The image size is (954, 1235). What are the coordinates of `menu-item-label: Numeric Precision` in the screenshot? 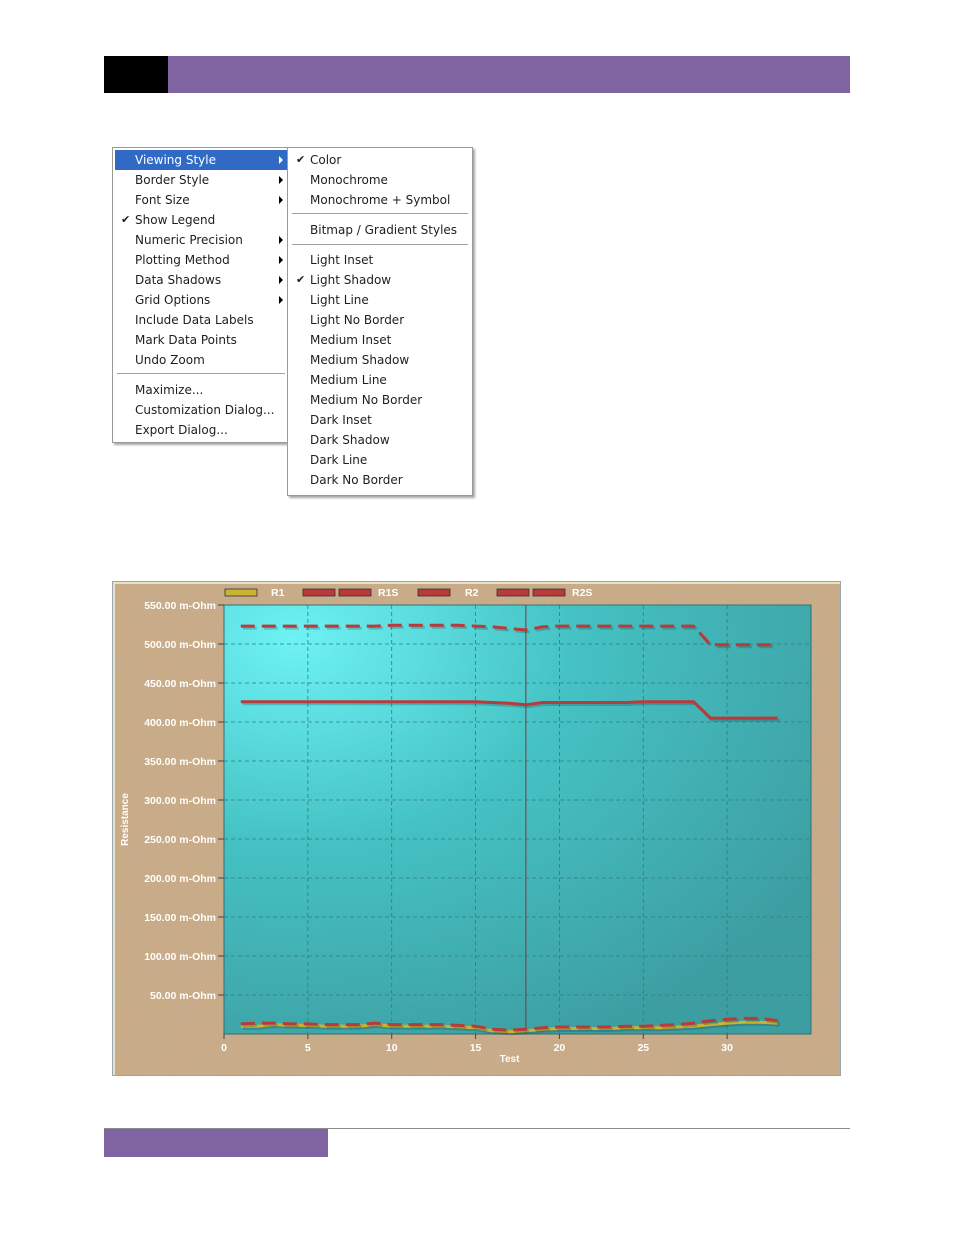 It's located at (189, 240).